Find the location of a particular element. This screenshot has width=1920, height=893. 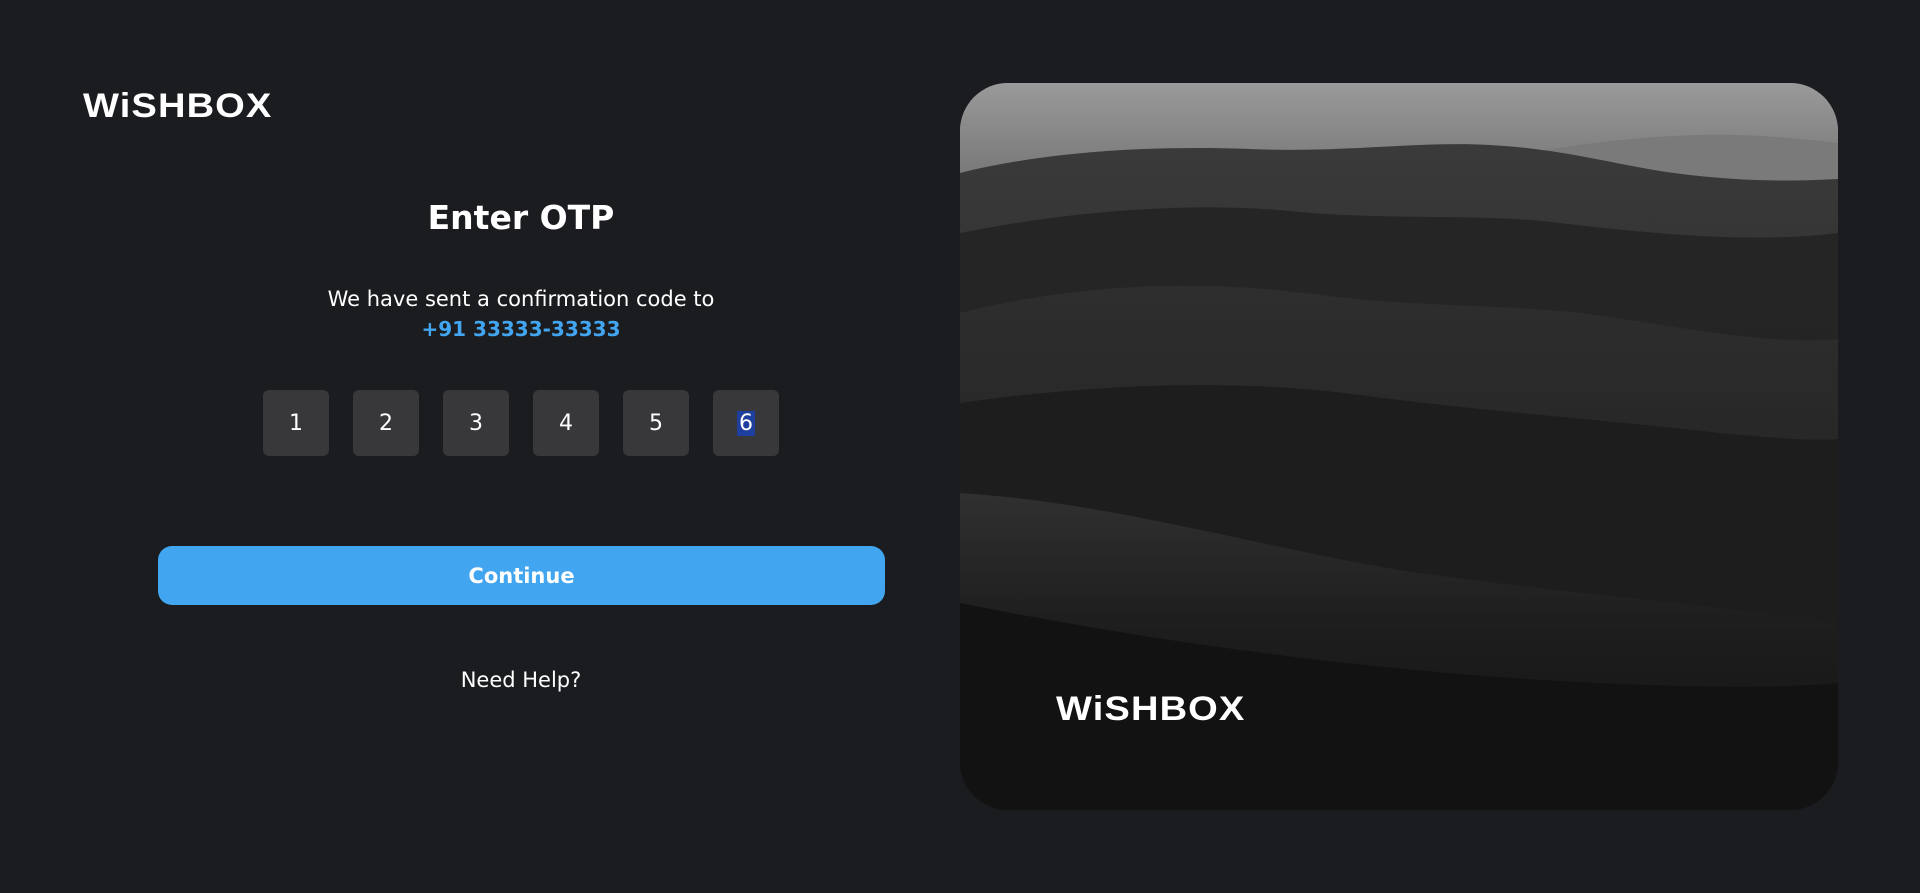

brand-logo: WiSHBOX is located at coordinates (178, 106).